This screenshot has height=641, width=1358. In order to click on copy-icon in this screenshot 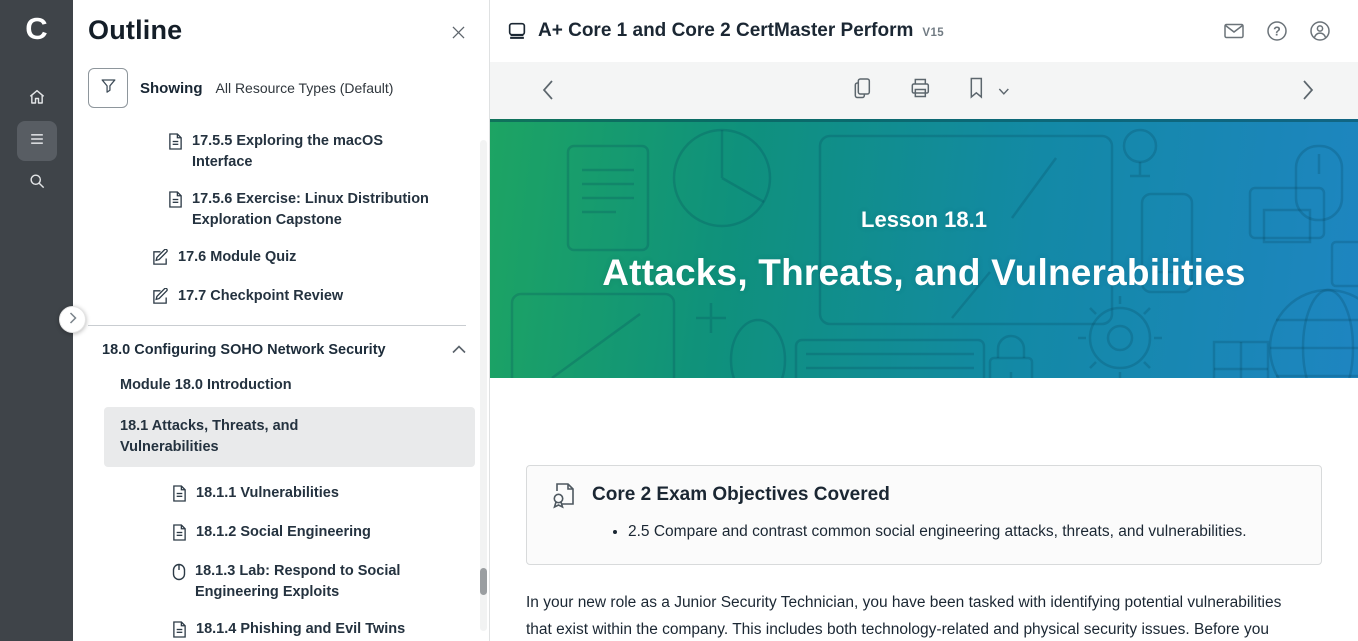, I will do `click(862, 90)`.